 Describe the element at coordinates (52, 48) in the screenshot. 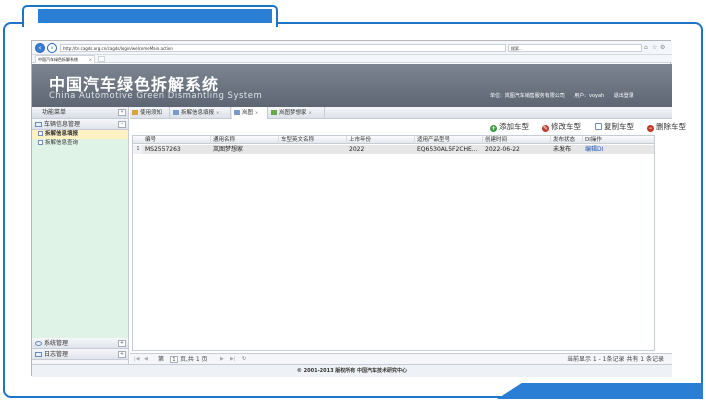

I see `forward-icon: ›` at that location.